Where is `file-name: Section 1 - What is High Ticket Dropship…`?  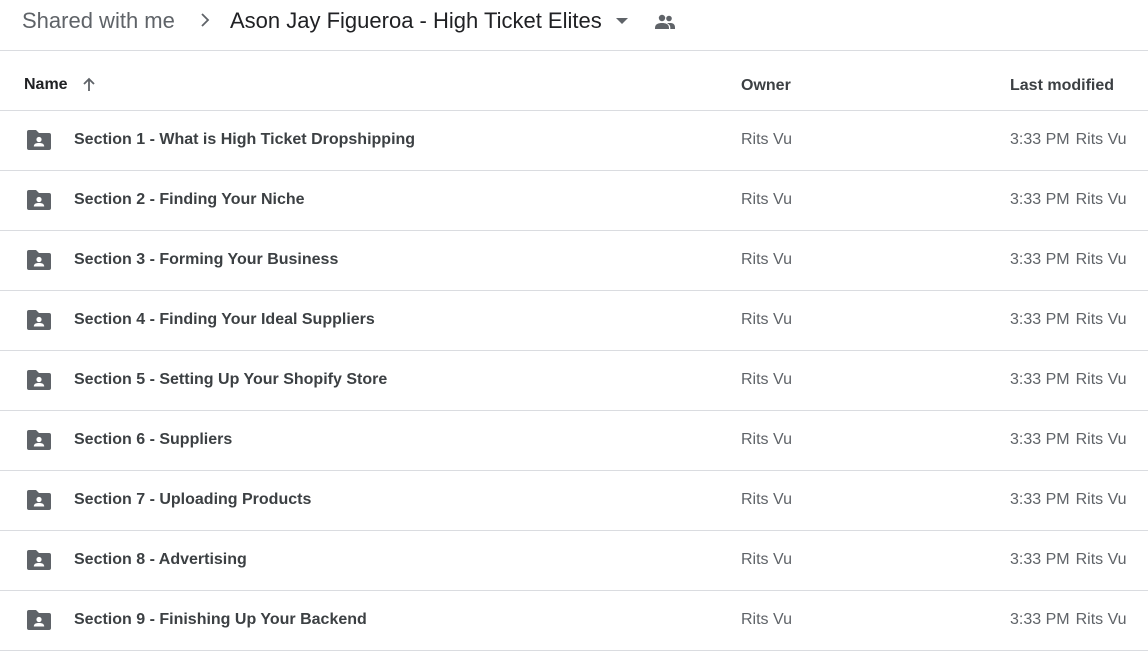
file-name: Section 1 - What is High Ticket Dropship… is located at coordinates (244, 140).